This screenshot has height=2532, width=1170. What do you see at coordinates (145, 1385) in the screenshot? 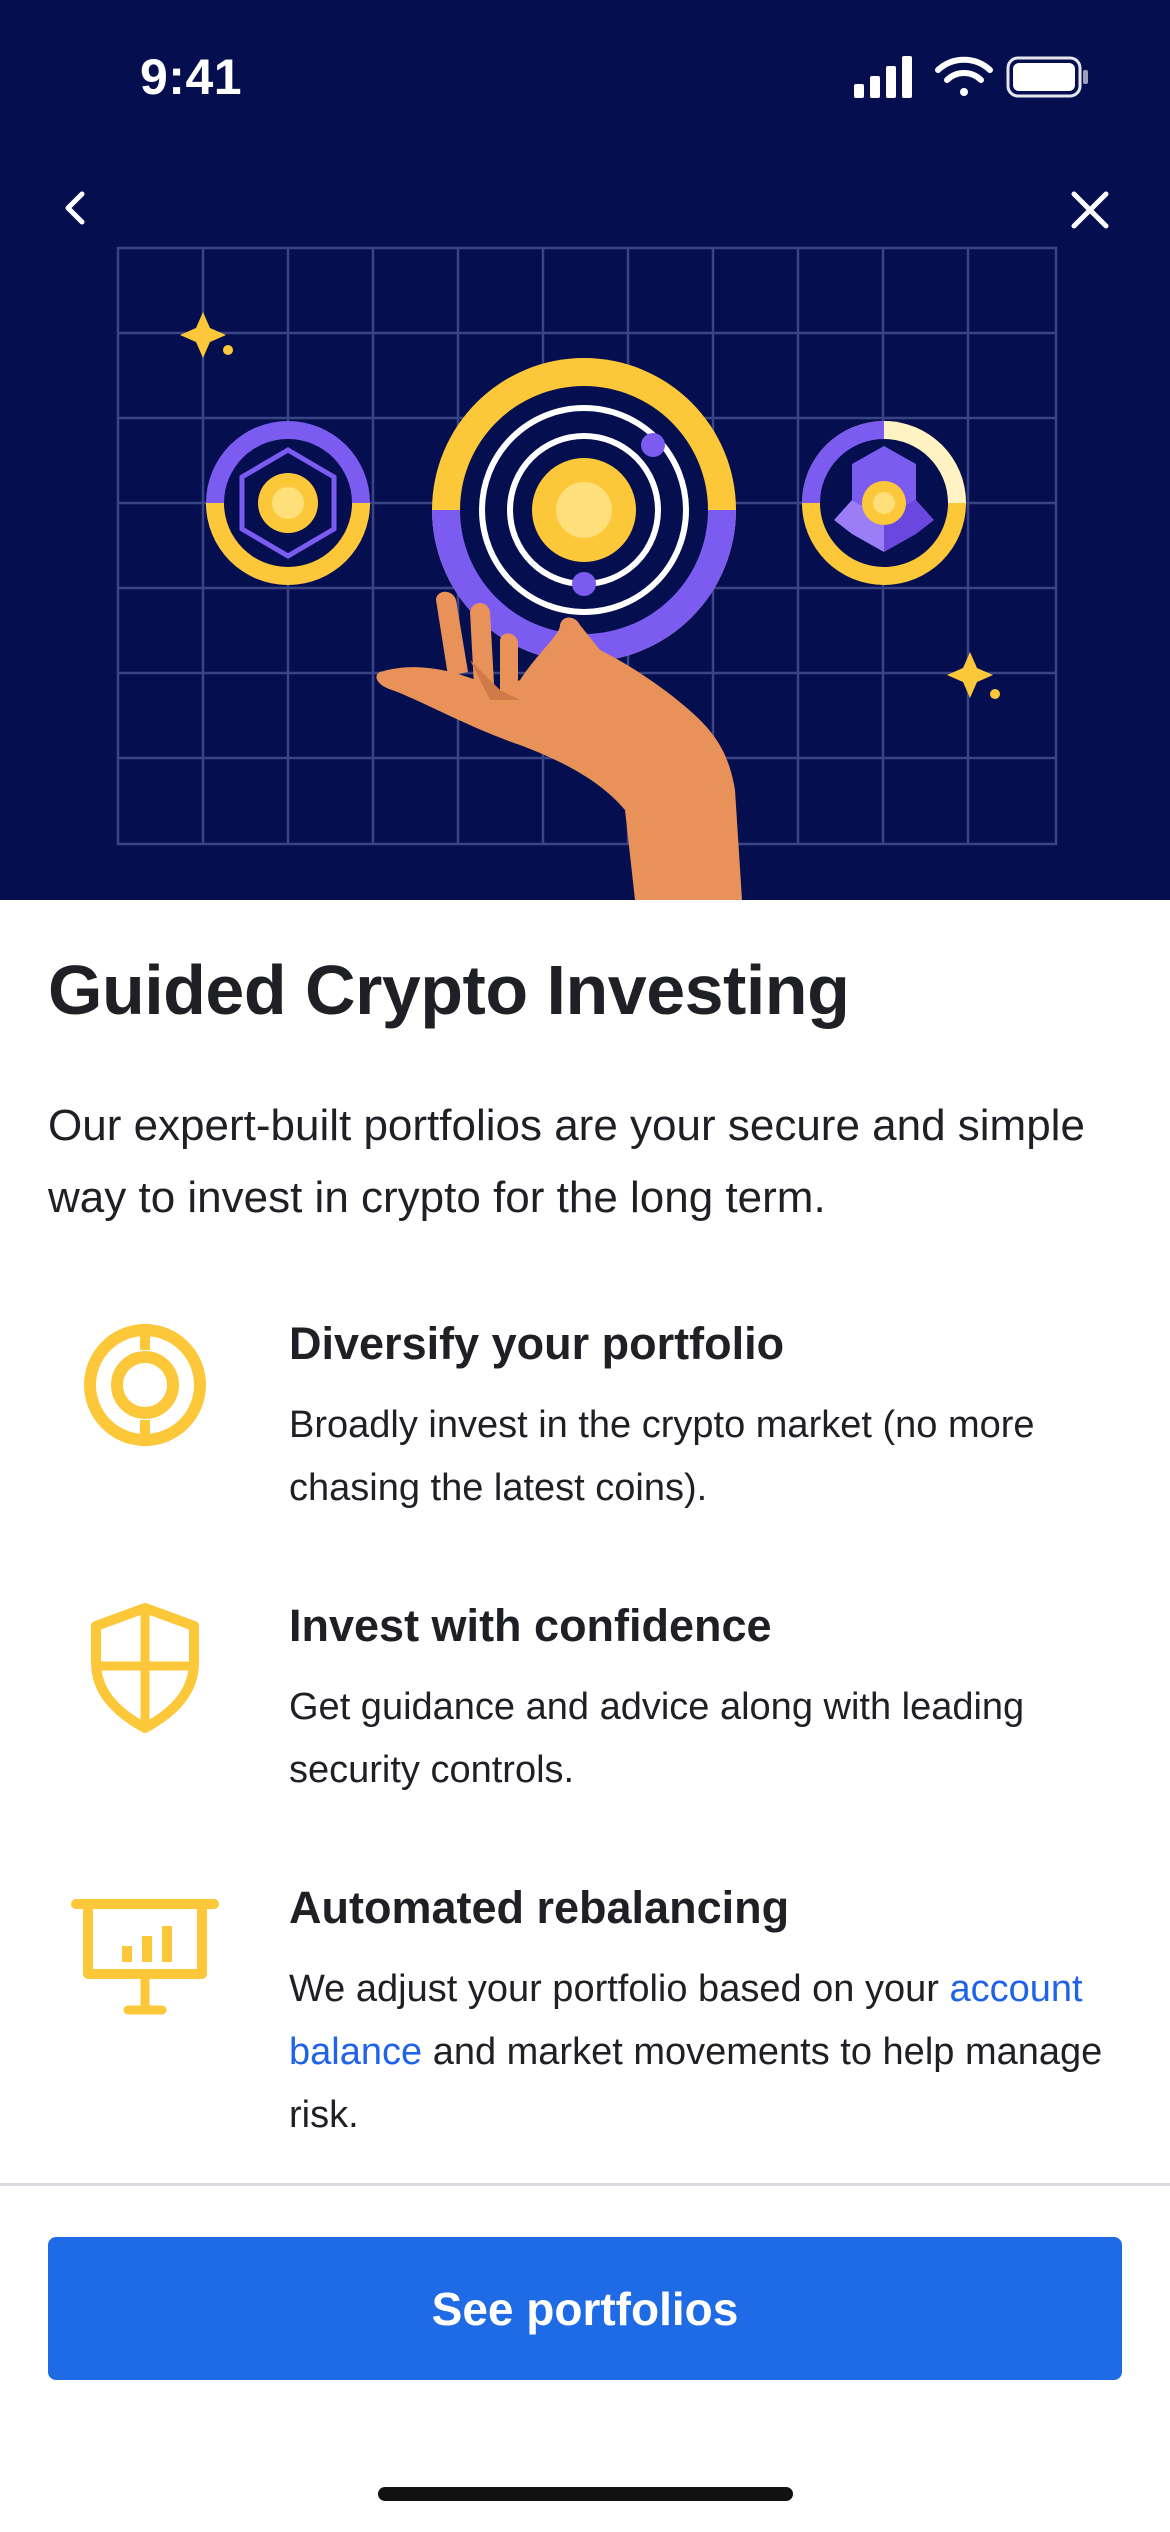
I see `target-ring-icon` at bounding box center [145, 1385].